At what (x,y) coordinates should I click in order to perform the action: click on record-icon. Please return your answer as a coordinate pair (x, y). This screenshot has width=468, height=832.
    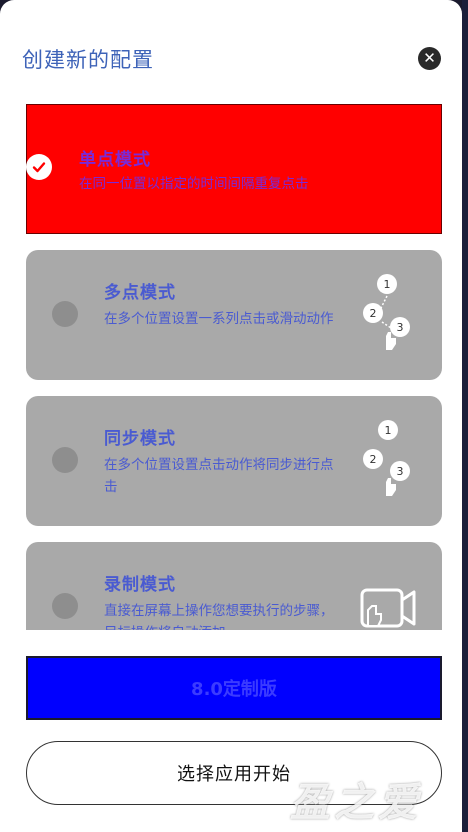
    Looking at the image, I should click on (388, 608).